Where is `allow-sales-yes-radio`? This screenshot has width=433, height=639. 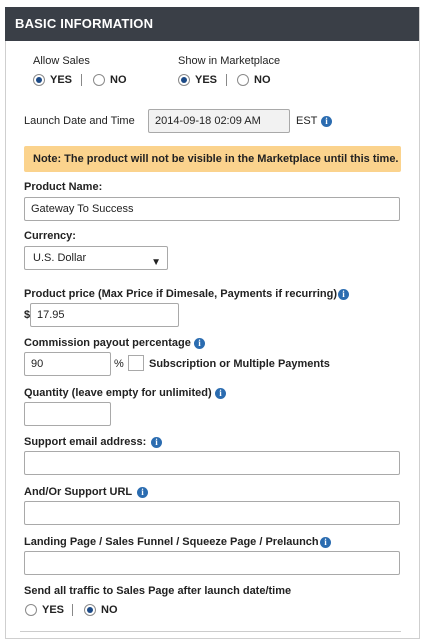 allow-sales-yes-radio is located at coordinates (39, 80).